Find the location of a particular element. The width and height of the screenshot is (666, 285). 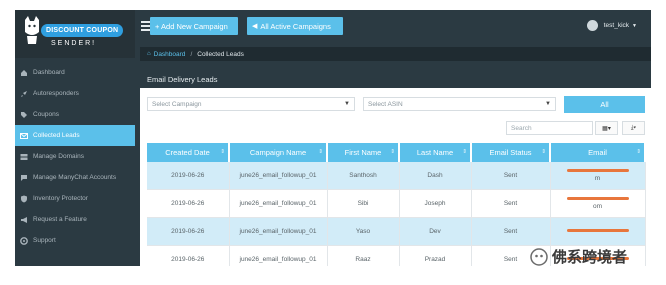

asin-select: Select ASIN ▼ is located at coordinates (459, 104).